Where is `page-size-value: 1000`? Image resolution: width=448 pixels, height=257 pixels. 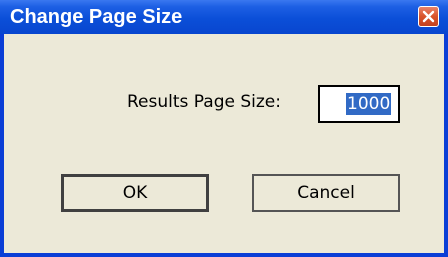 page-size-value: 1000 is located at coordinates (369, 104).